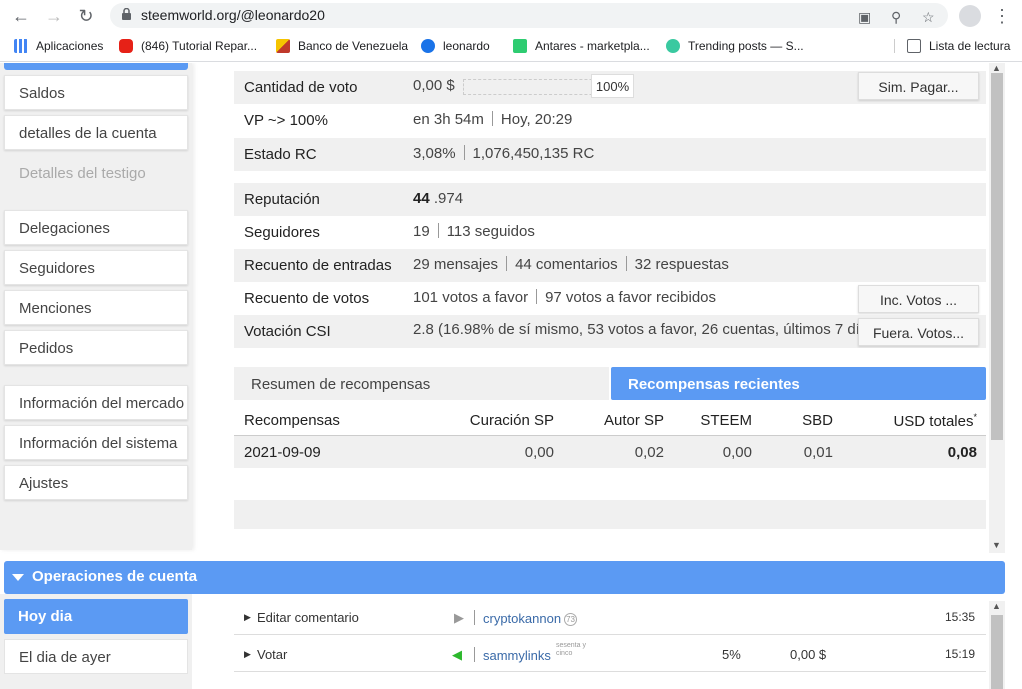 Image resolution: width=1022 pixels, height=689 pixels. What do you see at coordinates (421, 383) in the screenshot?
I see `tab-resumen-recompensas: Resumen de recompensas` at bounding box center [421, 383].